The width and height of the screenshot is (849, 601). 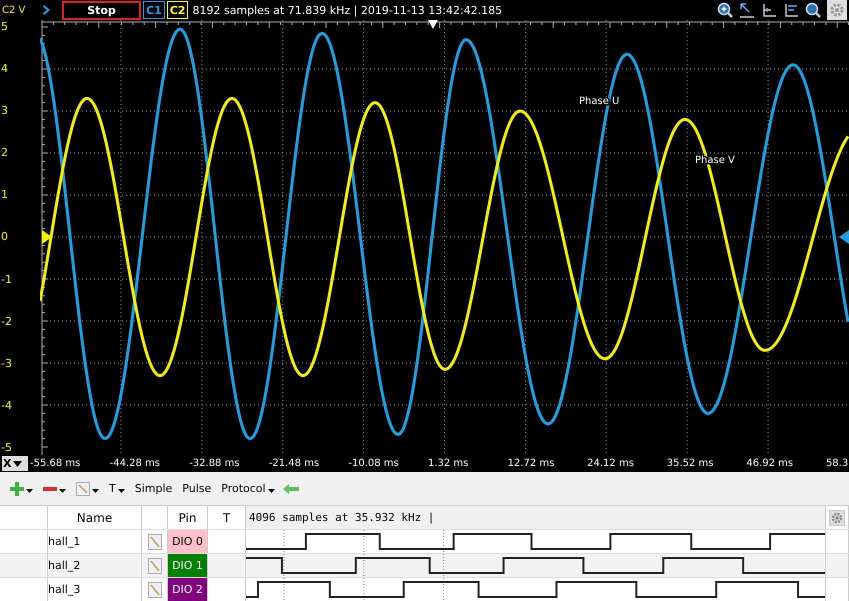 I want to click on axis-tick-label: 46.92 ms, so click(x=770, y=463).